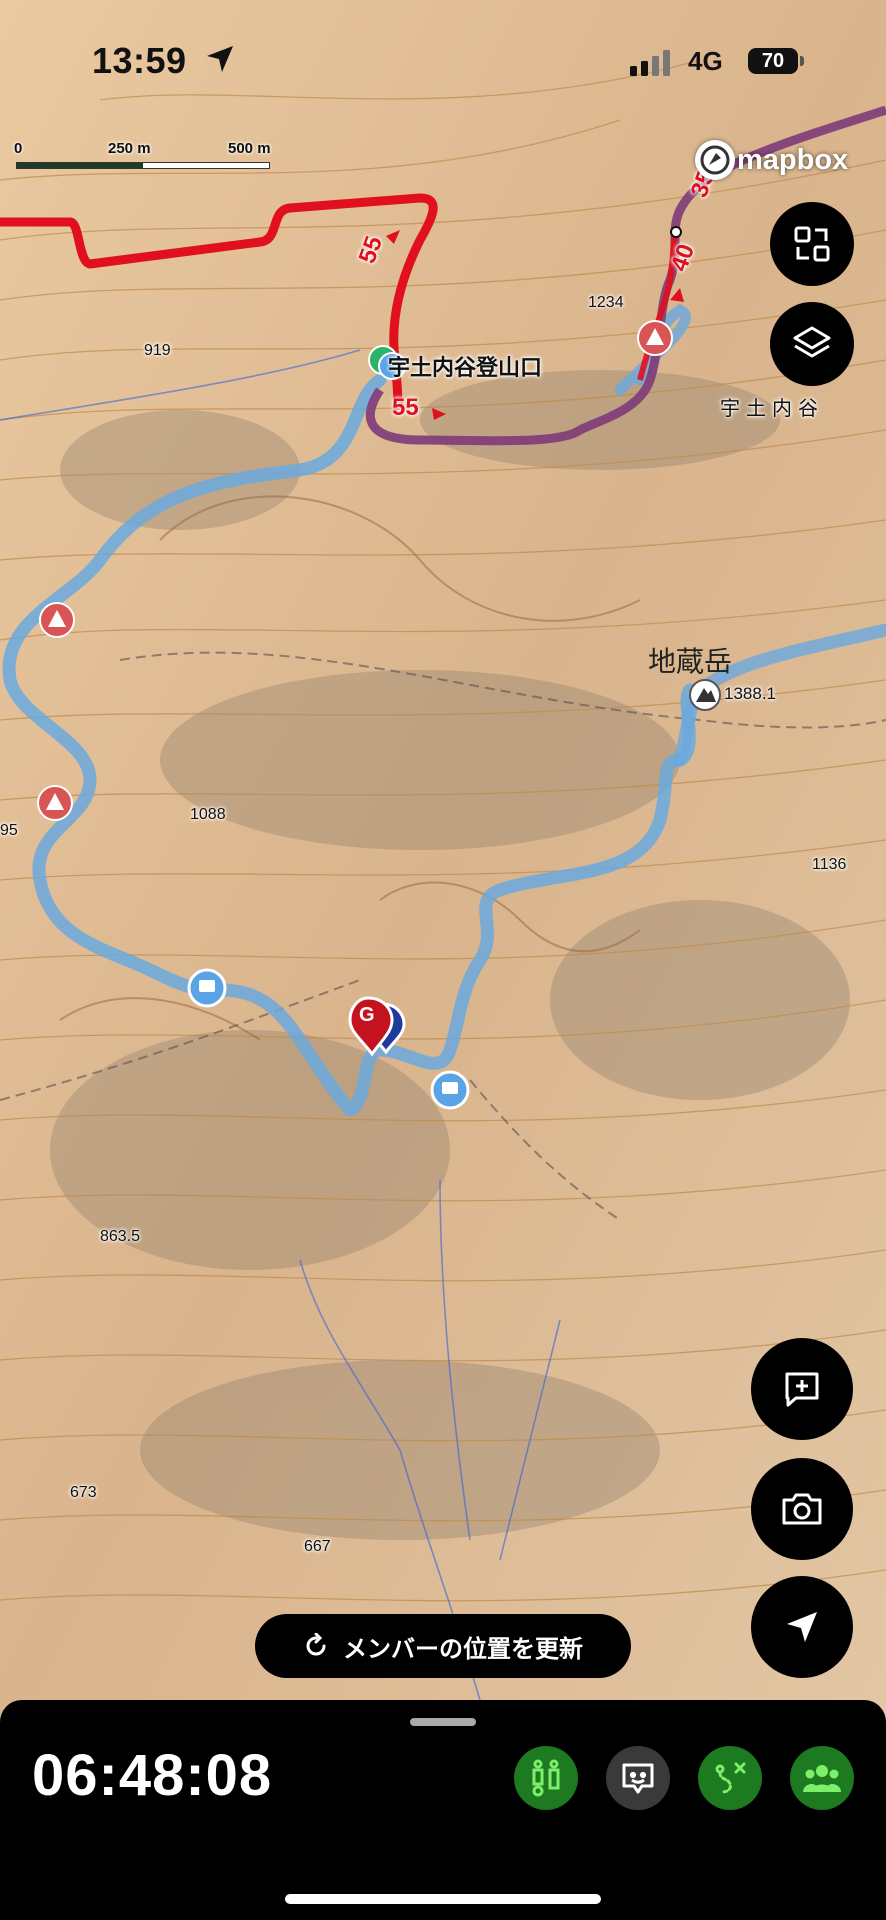 Image resolution: width=886 pixels, height=1920 pixels. I want to click on mapbox-attribution: mapbox, so click(771, 160).